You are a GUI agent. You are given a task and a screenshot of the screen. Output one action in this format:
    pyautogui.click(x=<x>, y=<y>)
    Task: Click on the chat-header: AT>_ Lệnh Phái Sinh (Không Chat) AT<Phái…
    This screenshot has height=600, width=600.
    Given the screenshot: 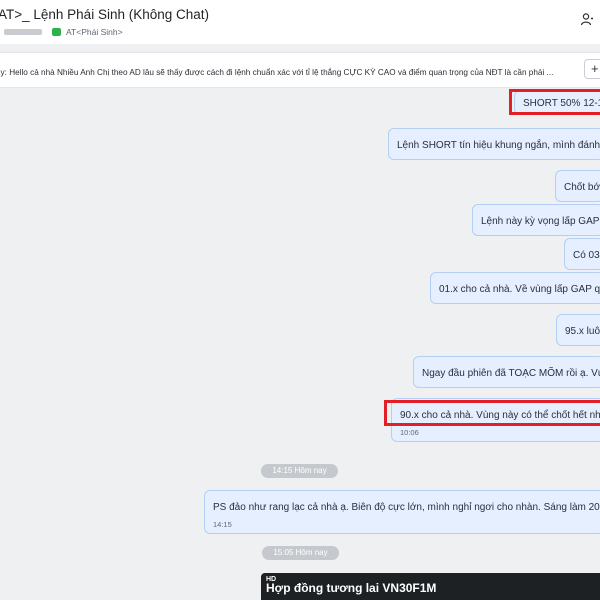 What is the action you would take?
    pyautogui.click(x=300, y=22)
    